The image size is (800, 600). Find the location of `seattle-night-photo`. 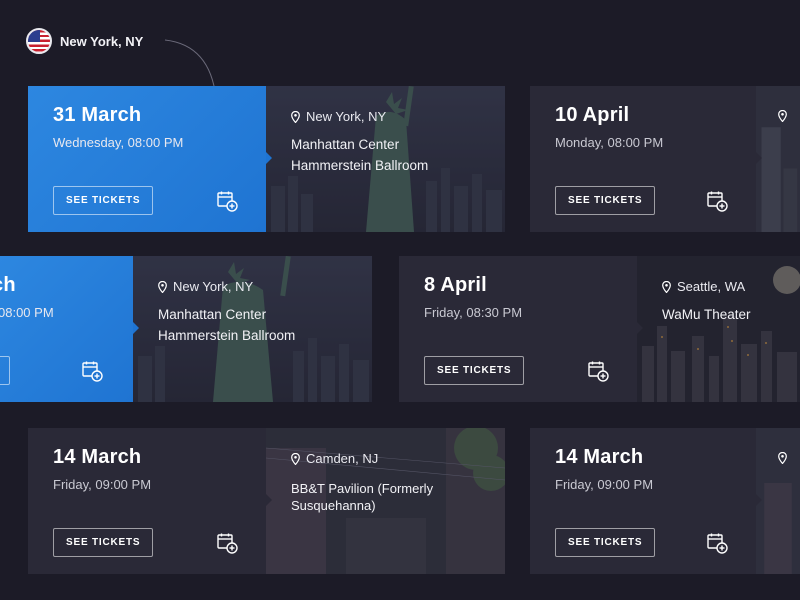

seattle-night-photo is located at coordinates (718, 329).